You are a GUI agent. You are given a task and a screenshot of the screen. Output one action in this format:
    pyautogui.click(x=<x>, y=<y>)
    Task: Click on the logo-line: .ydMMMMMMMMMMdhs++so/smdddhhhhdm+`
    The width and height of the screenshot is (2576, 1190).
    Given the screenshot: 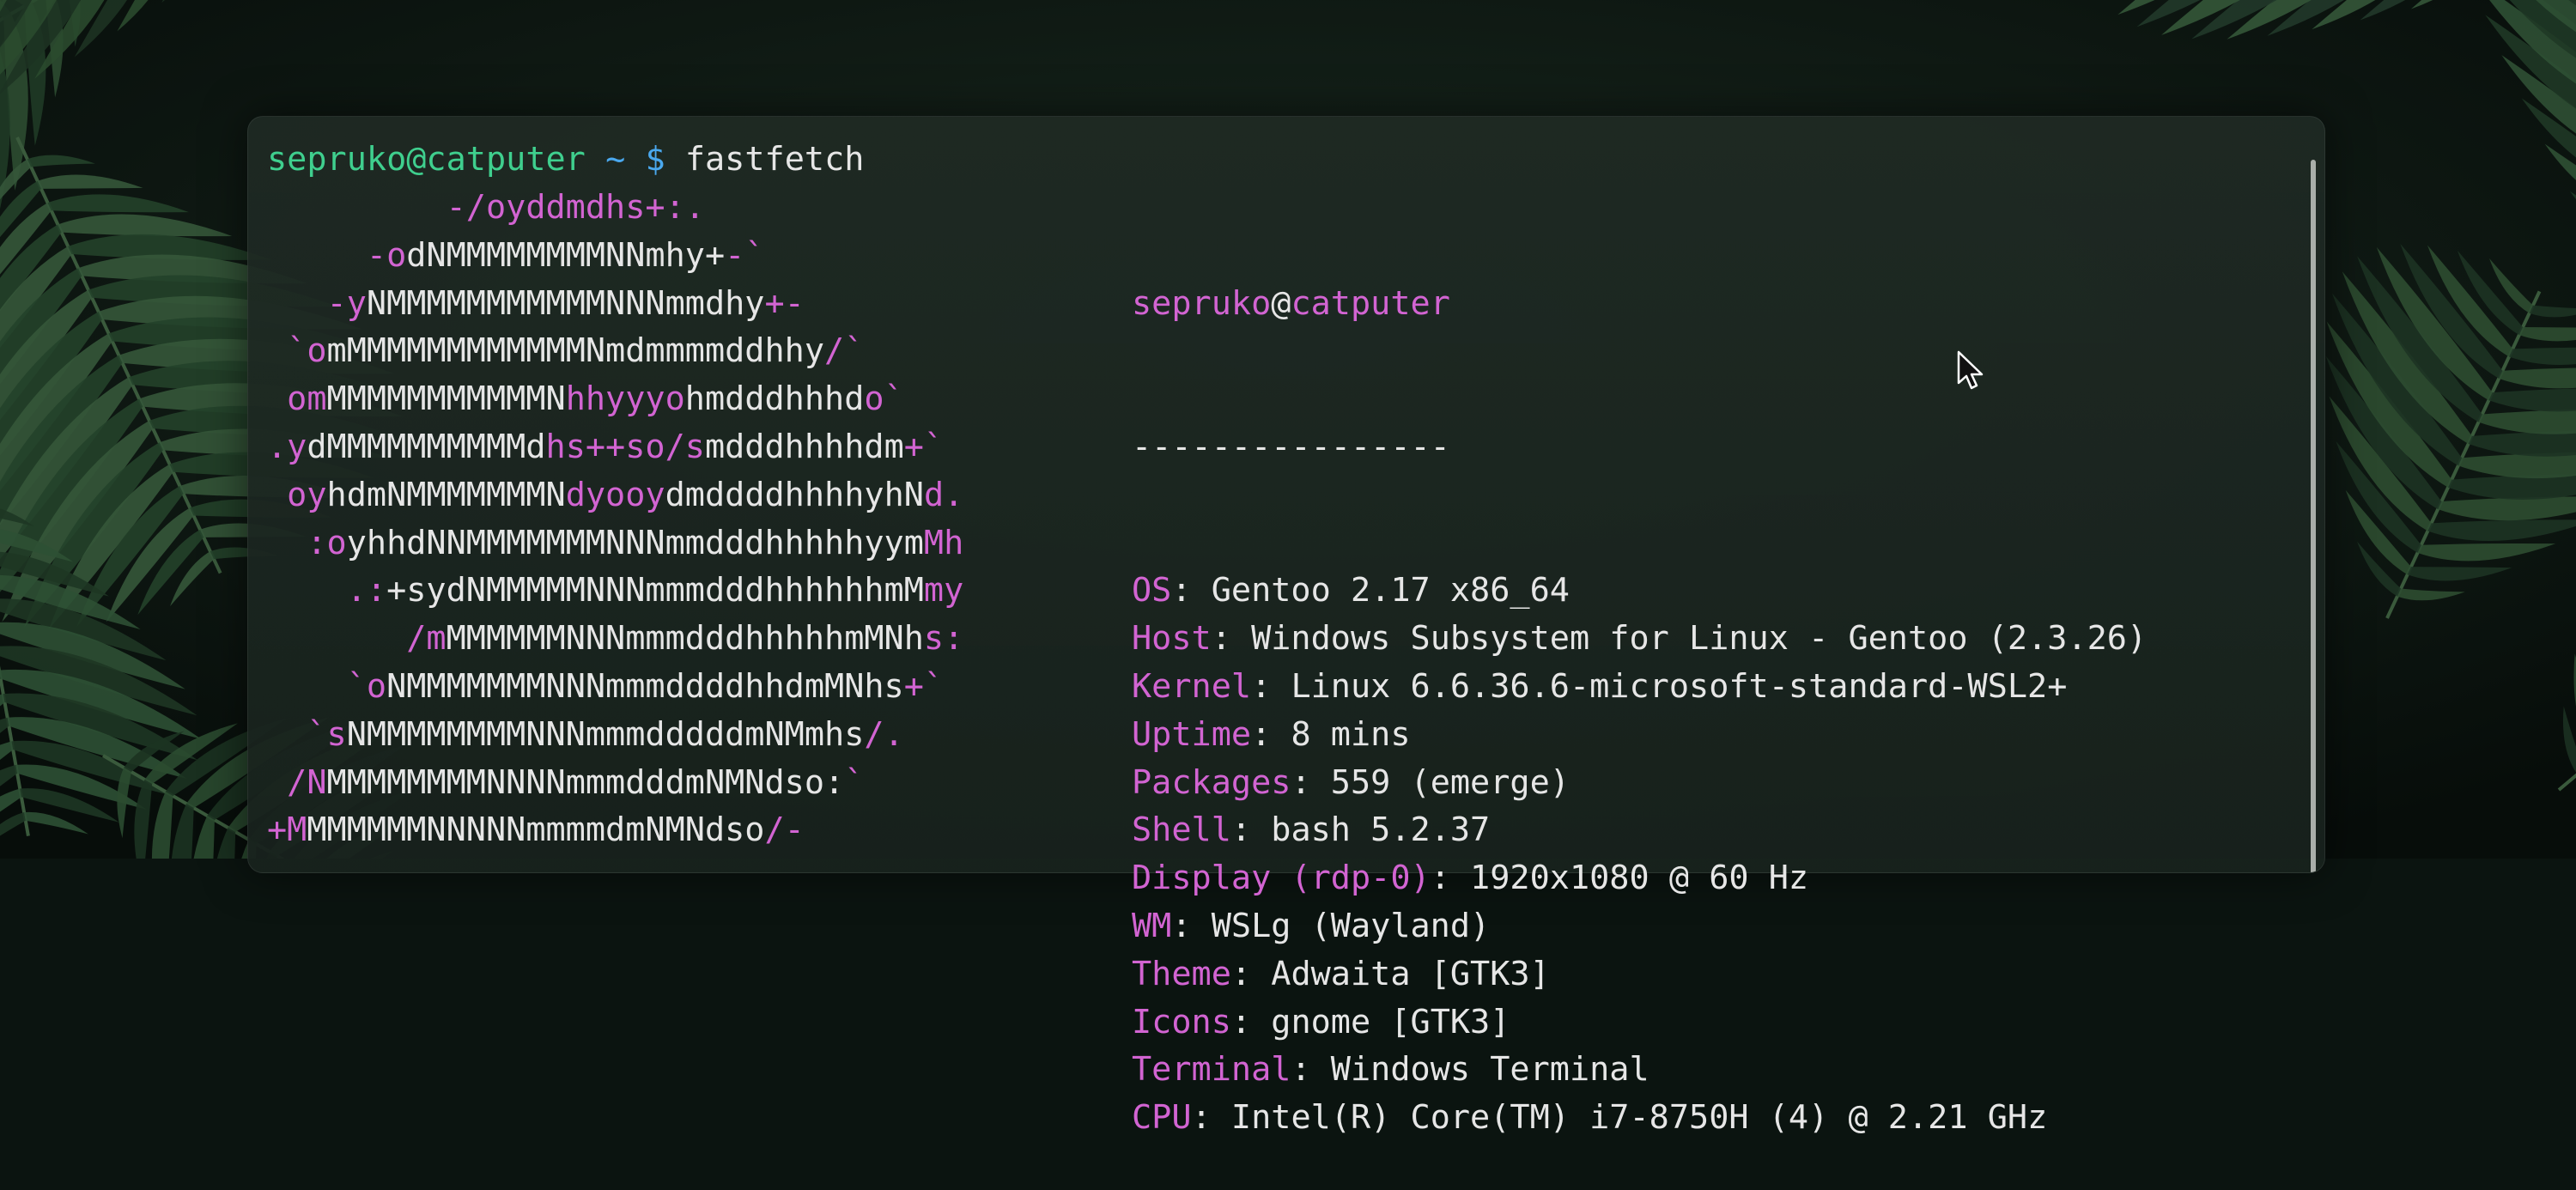 What is the action you would take?
    pyautogui.click(x=615, y=447)
    